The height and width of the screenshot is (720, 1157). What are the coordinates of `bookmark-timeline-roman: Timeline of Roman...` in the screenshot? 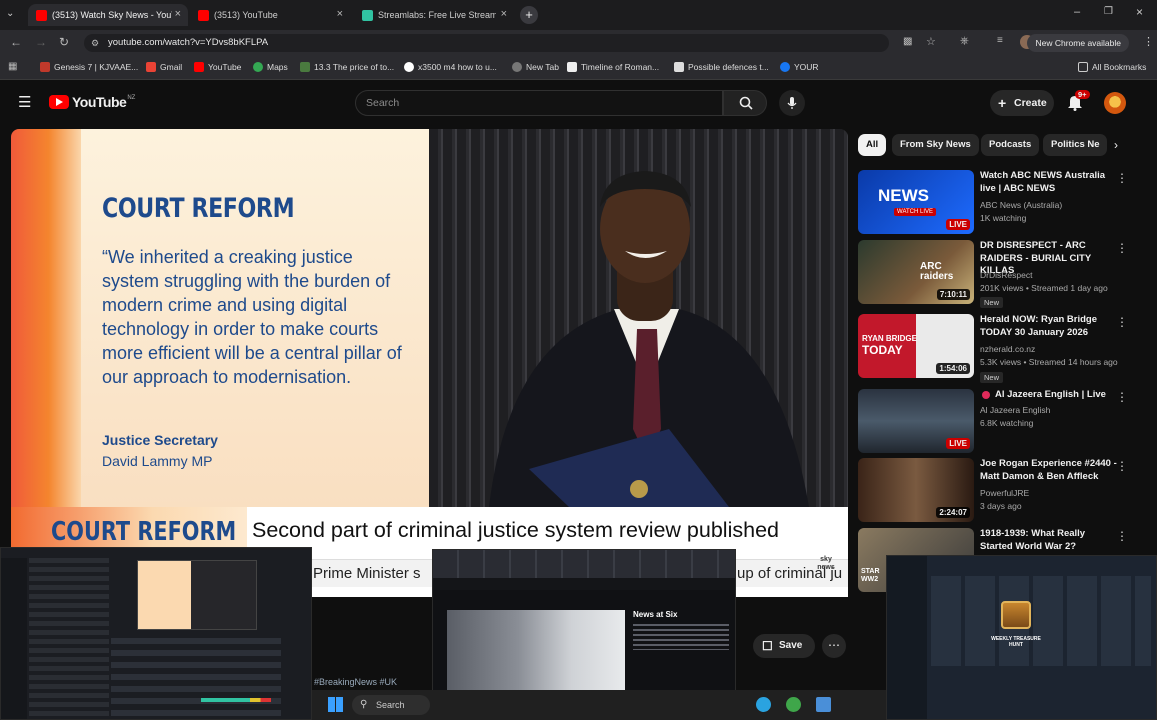 It's located at (613, 67).